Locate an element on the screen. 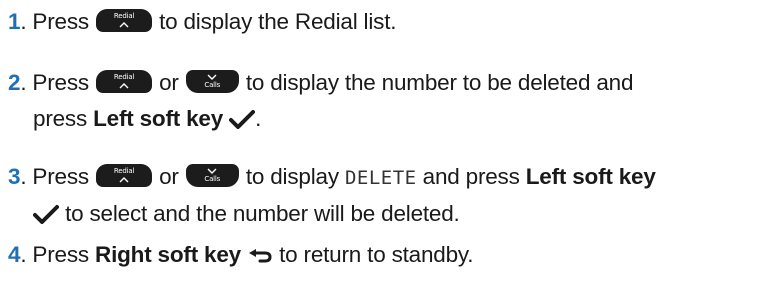  step-number: 2 is located at coordinates (14, 82).